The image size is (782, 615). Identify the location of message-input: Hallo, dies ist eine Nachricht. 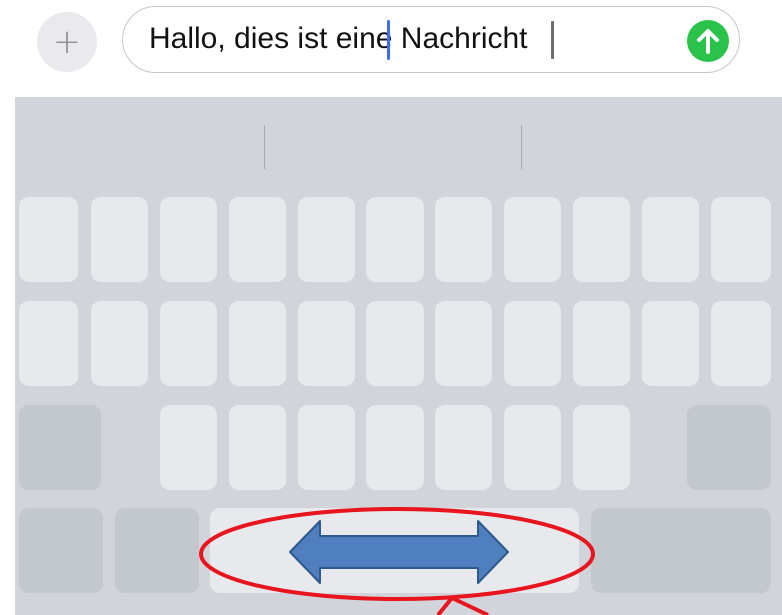
(431, 39).